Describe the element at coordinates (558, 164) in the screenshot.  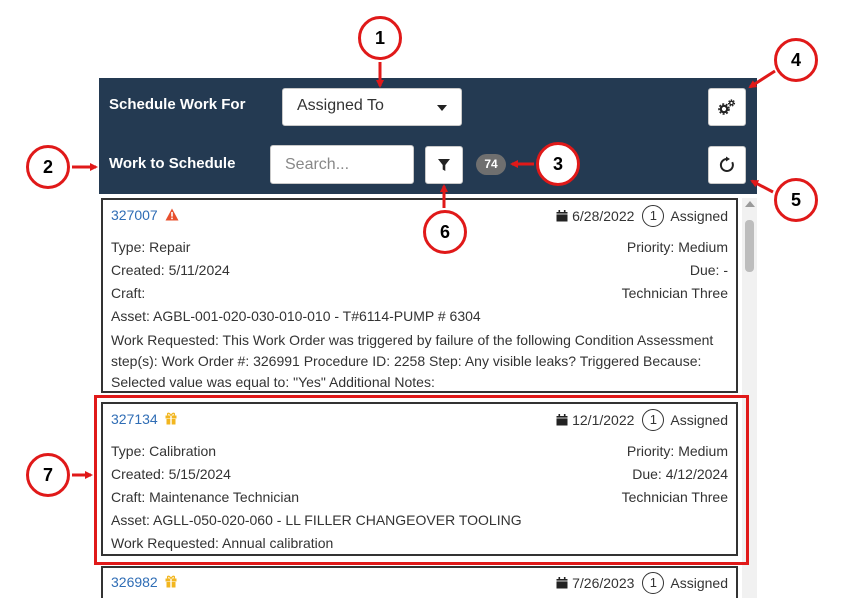
I see `callout-3: 3` at that location.